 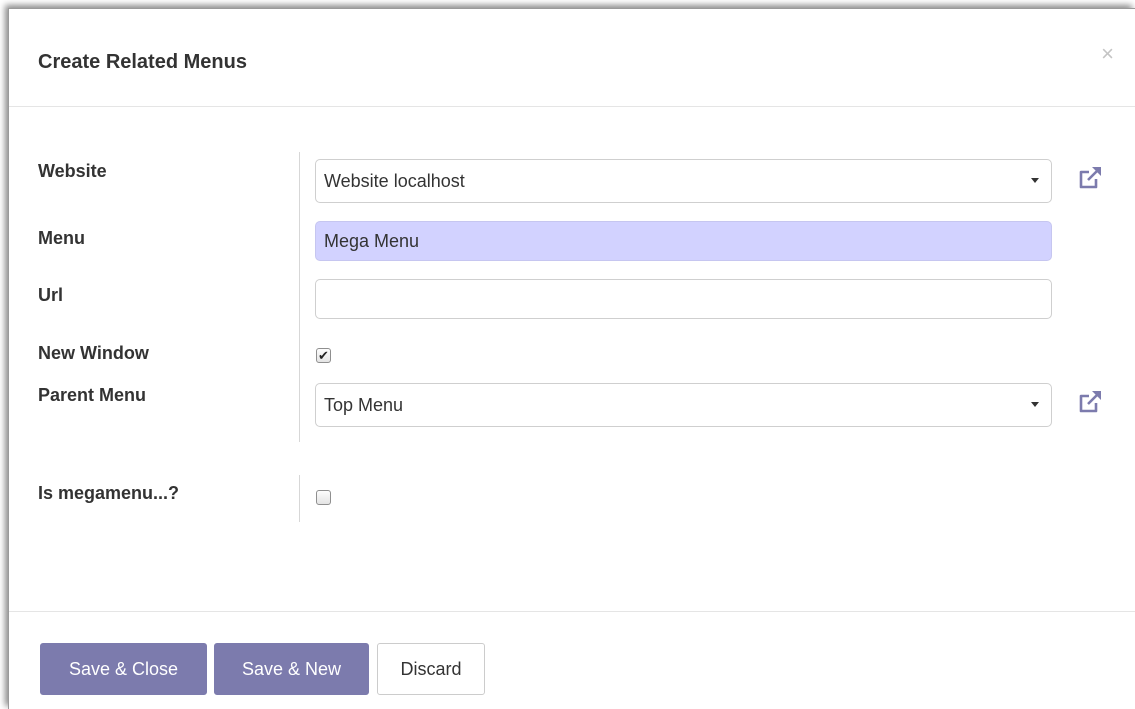 What do you see at coordinates (93, 353) in the screenshot?
I see `new-window-label: New Window` at bounding box center [93, 353].